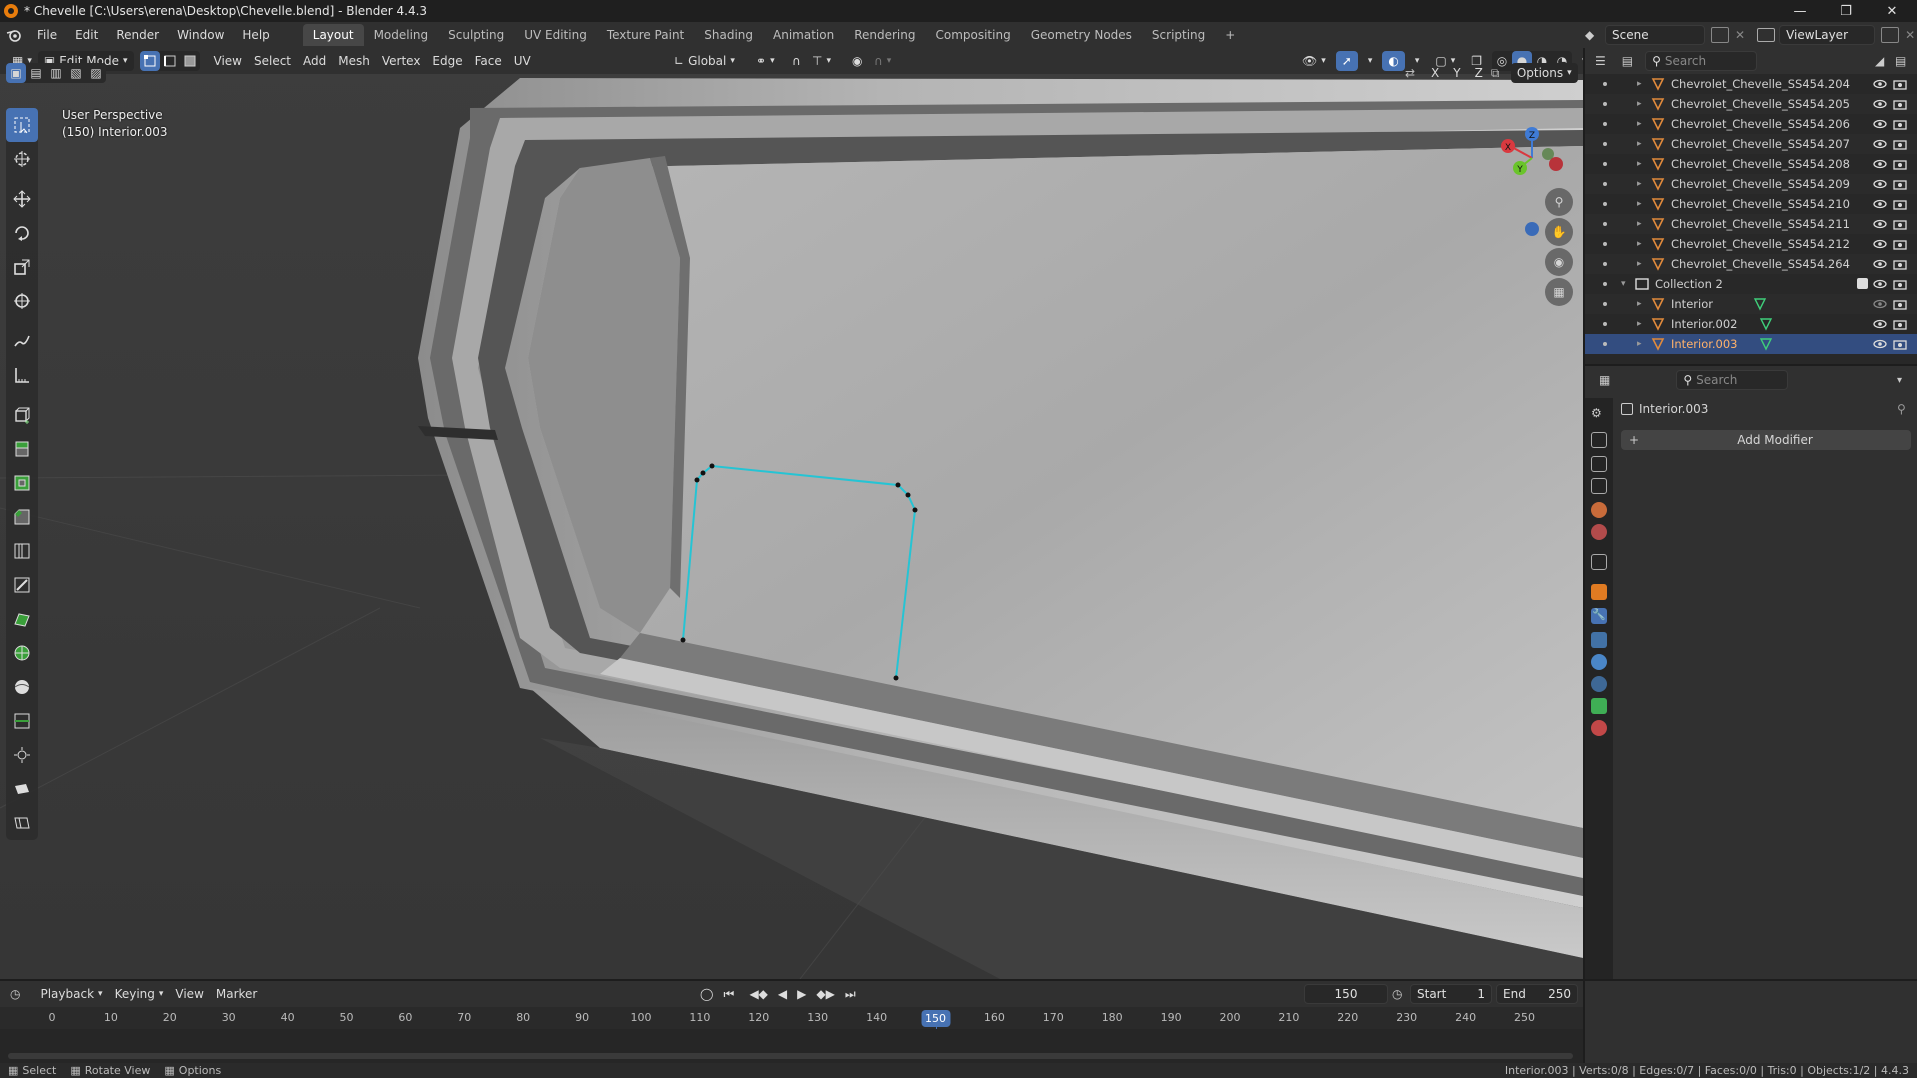  I want to click on menu-render: Render, so click(137, 35).